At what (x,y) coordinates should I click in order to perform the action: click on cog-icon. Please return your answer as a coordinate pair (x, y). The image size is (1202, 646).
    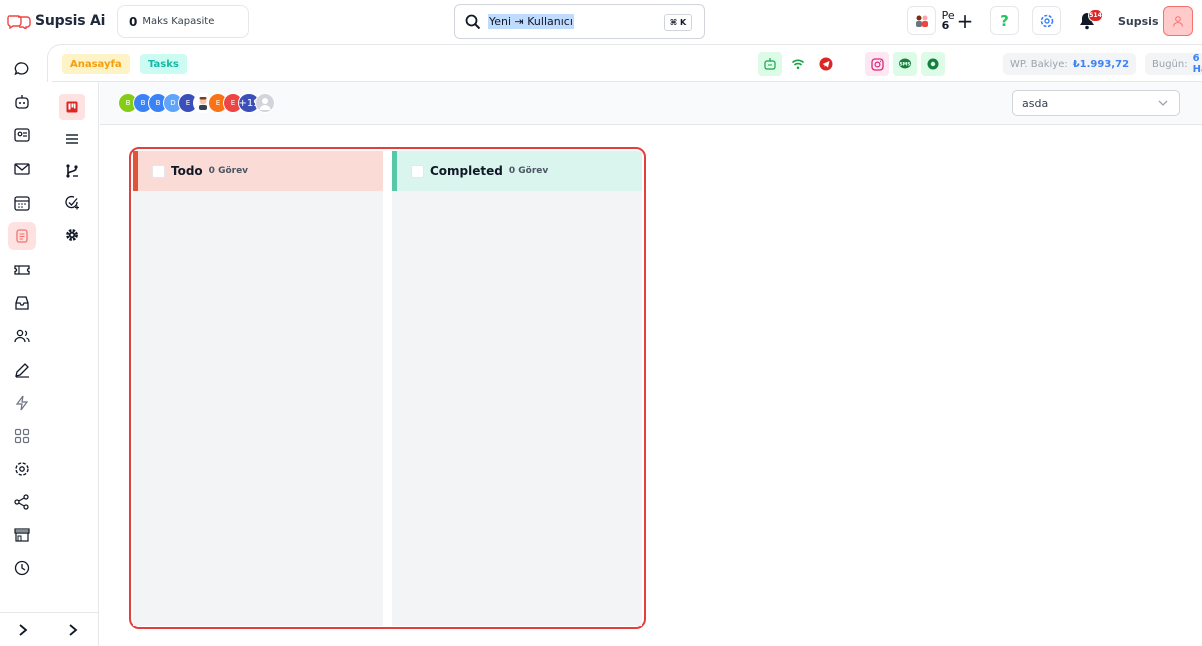
    Looking at the image, I should click on (72, 235).